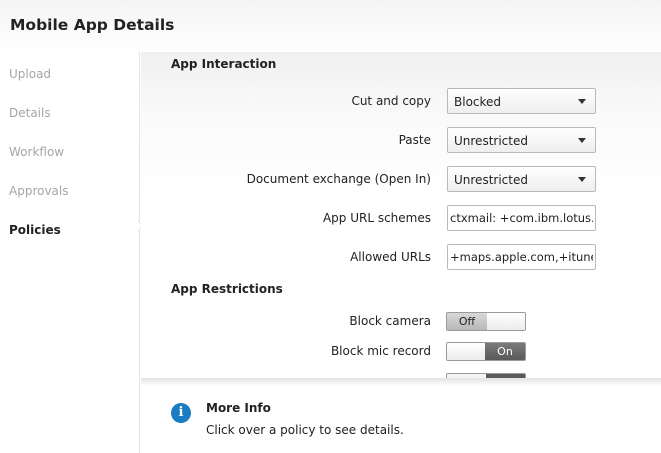 The image size is (661, 453). What do you see at coordinates (390, 257) in the screenshot?
I see `allowed-urls-label: Allowed URLs` at bounding box center [390, 257].